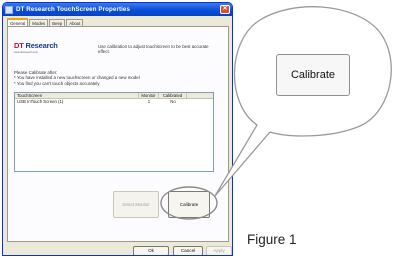 This screenshot has height=262, width=398. What do you see at coordinates (313, 75) in the screenshot?
I see `zoomed-calibrate-button: Calibrate` at bounding box center [313, 75].